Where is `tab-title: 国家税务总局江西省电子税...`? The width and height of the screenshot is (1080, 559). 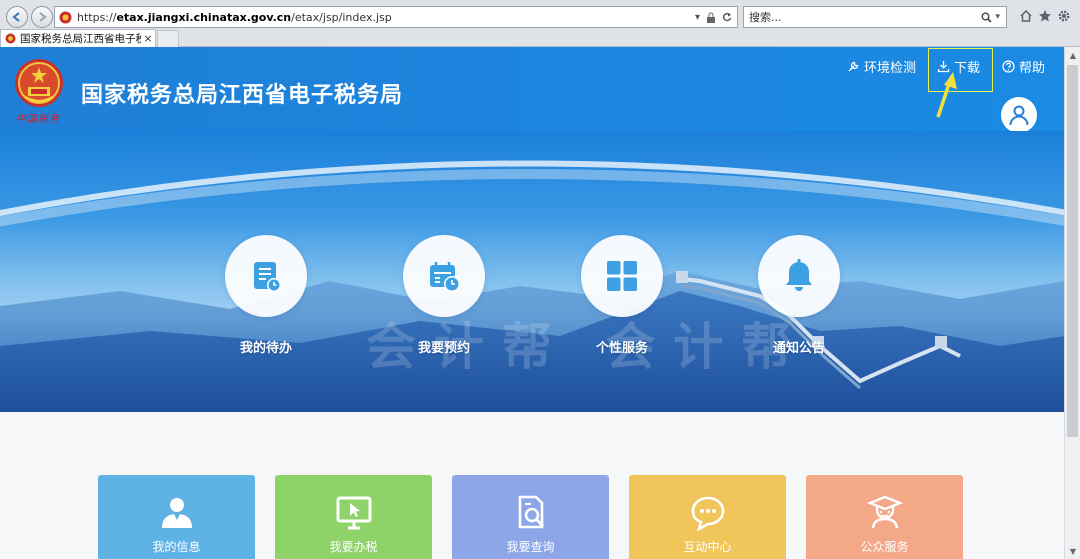
tab-title: 国家税务总局江西省电子税... is located at coordinates (80, 39).